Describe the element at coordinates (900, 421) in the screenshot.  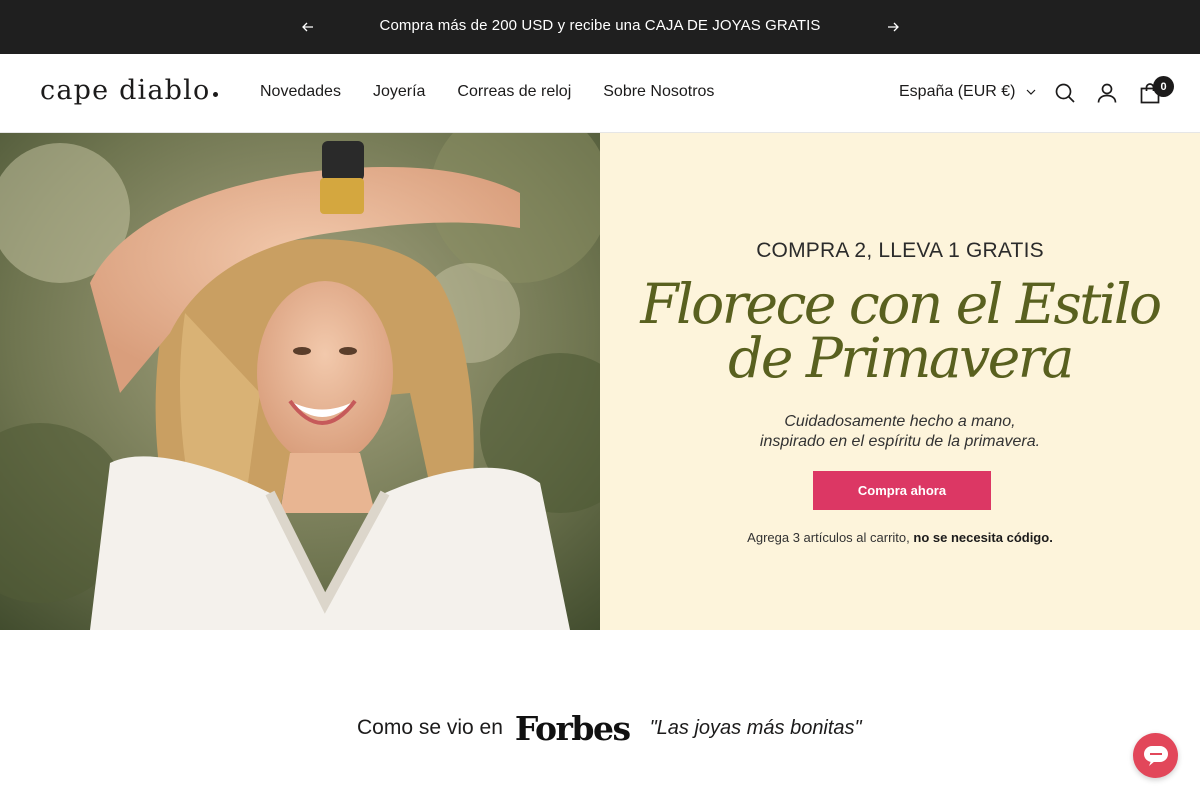
I see `hero-subtitle-line1: Cuidadosamente hecho a mano,` at that location.